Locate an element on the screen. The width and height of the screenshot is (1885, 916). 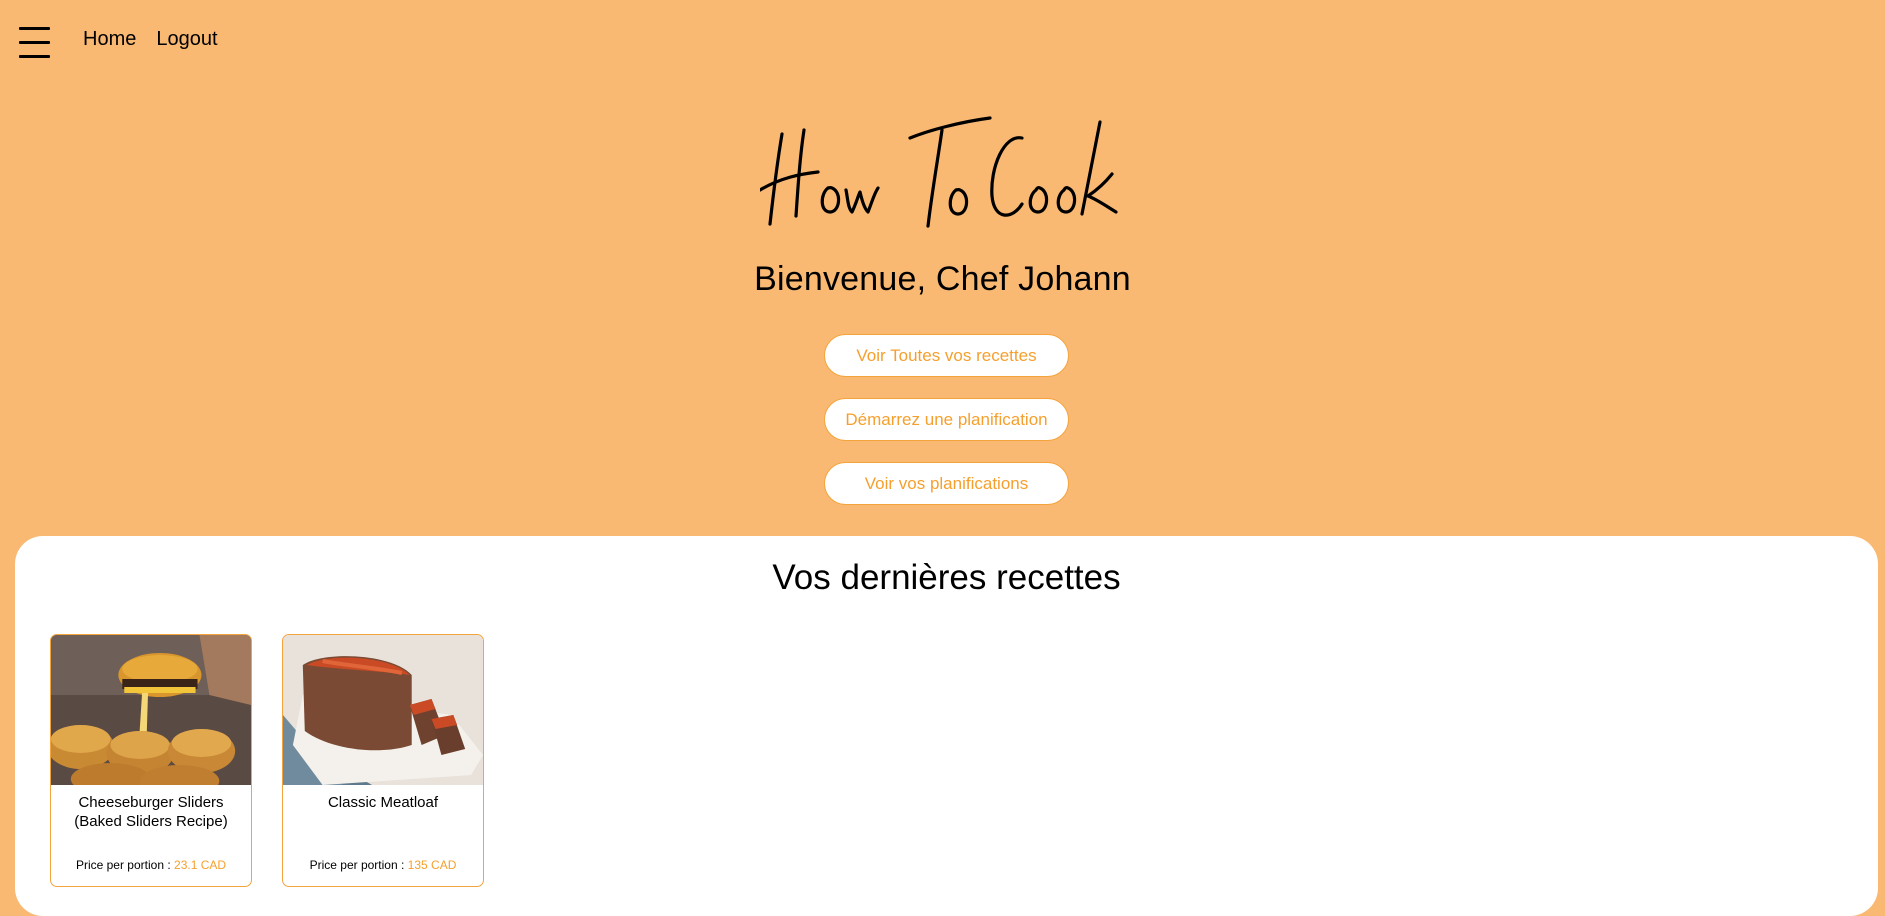
recent-recipes-title: Vos dernières recettes is located at coordinates (946, 577).